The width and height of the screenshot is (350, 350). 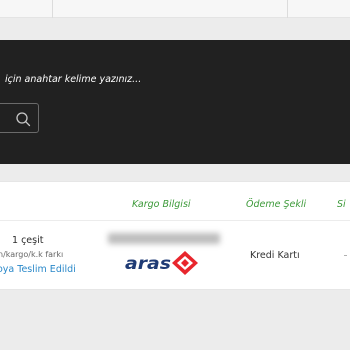 What do you see at coordinates (32, 254) in the screenshot?
I see `order-note: n/kargo/k.k farkı` at bounding box center [32, 254].